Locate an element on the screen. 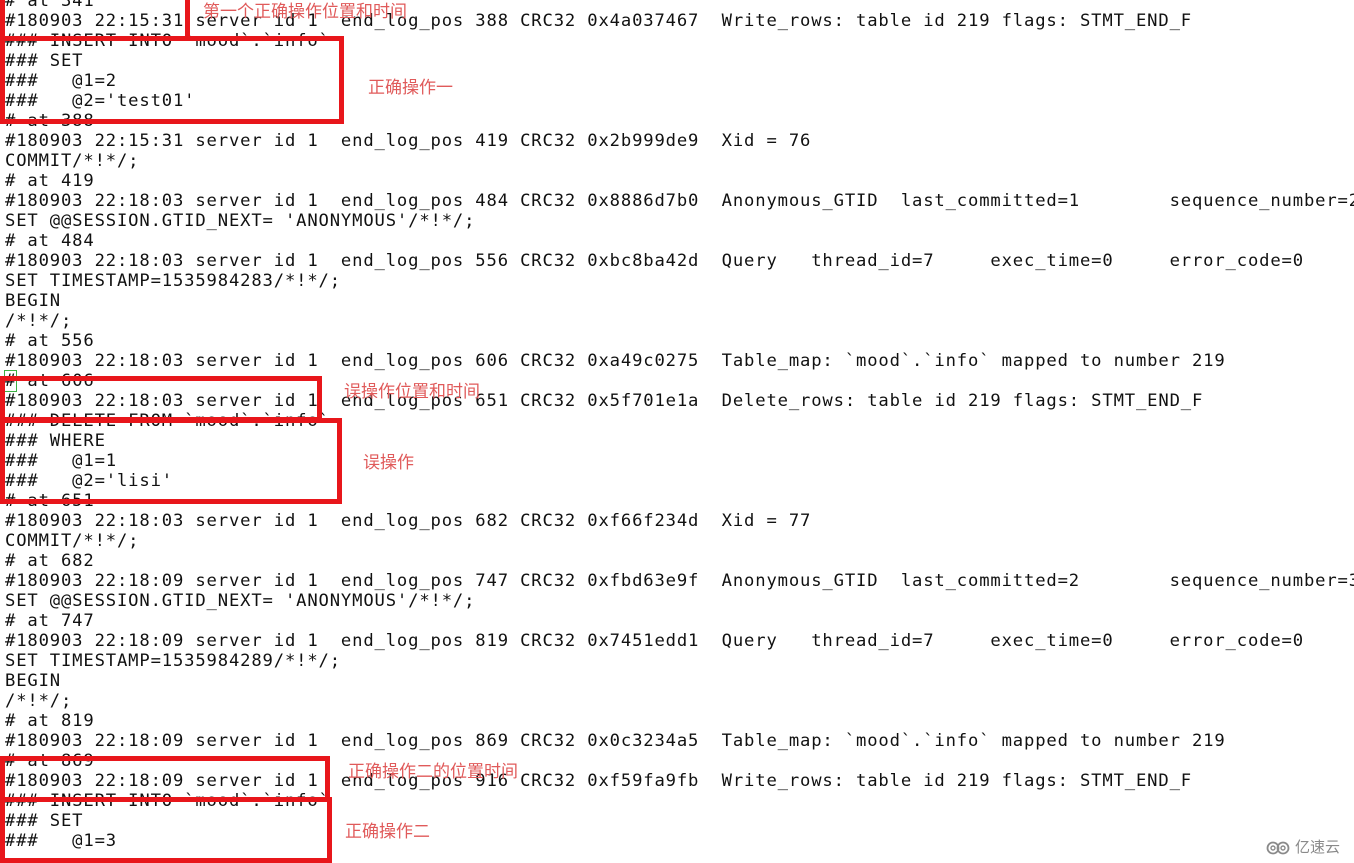 The width and height of the screenshot is (1354, 863). log-line: # at 484 is located at coordinates (50, 241).